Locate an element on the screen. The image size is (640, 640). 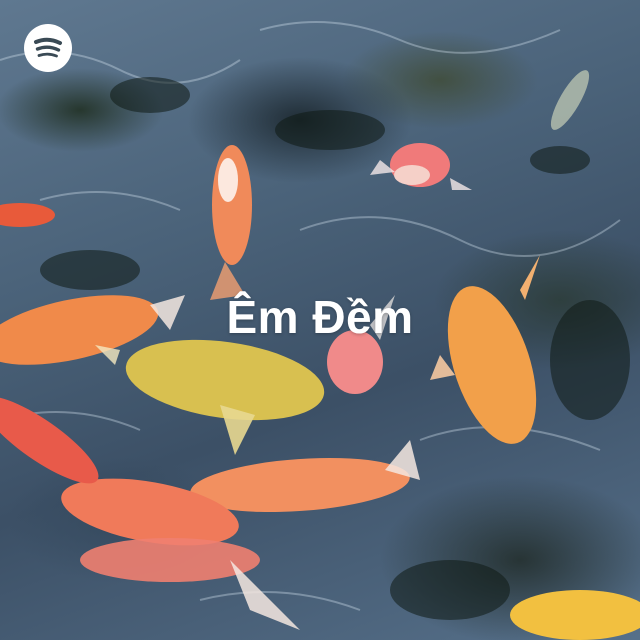
spotify-icon is located at coordinates (48, 47).